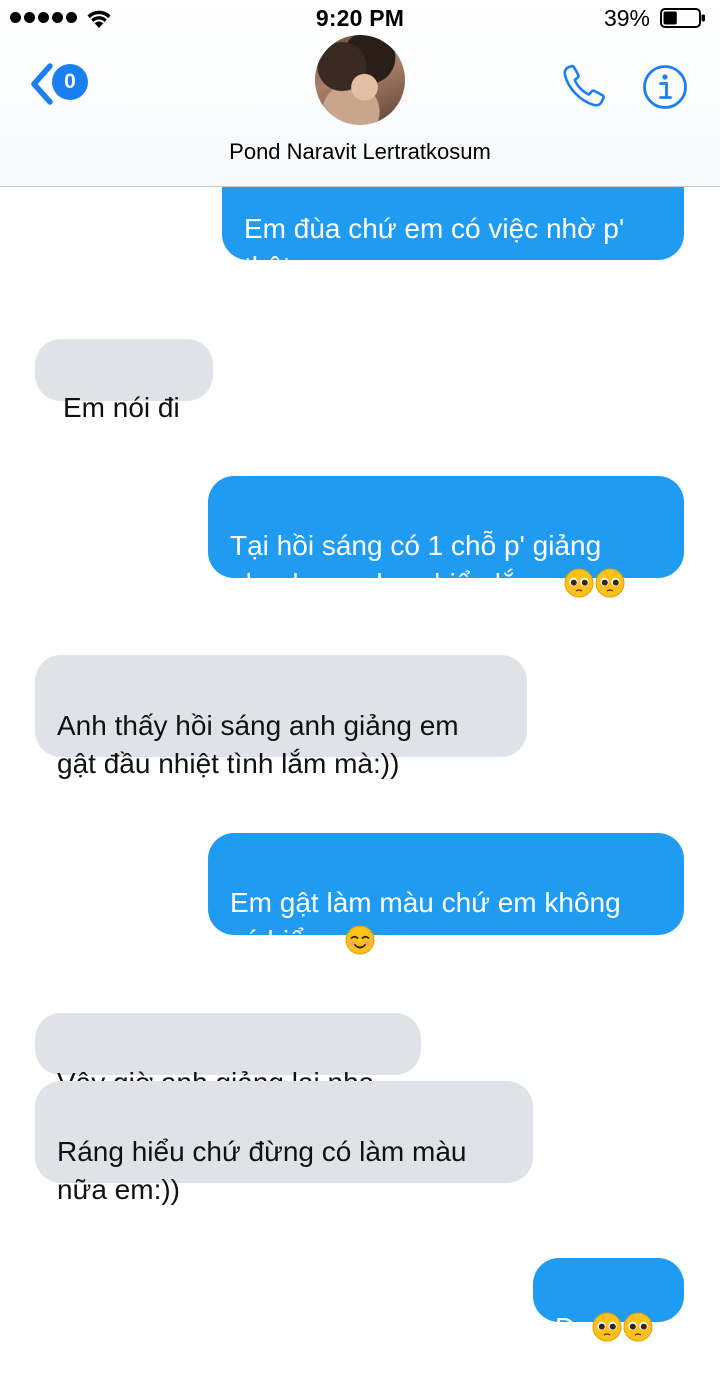  What do you see at coordinates (70, 82) in the screenshot?
I see `unread-count-badge: 0` at bounding box center [70, 82].